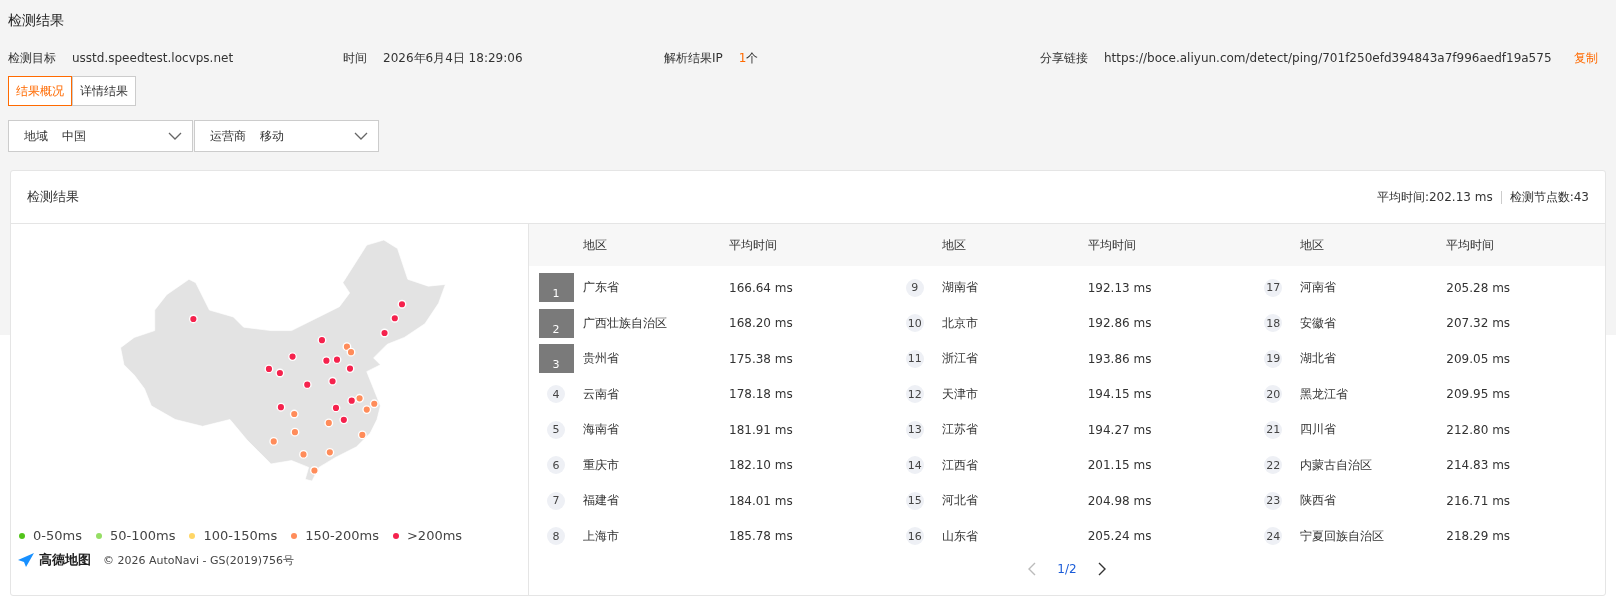  What do you see at coordinates (761, 465) in the screenshot?
I see `time-cell: 182.10 ms` at bounding box center [761, 465].